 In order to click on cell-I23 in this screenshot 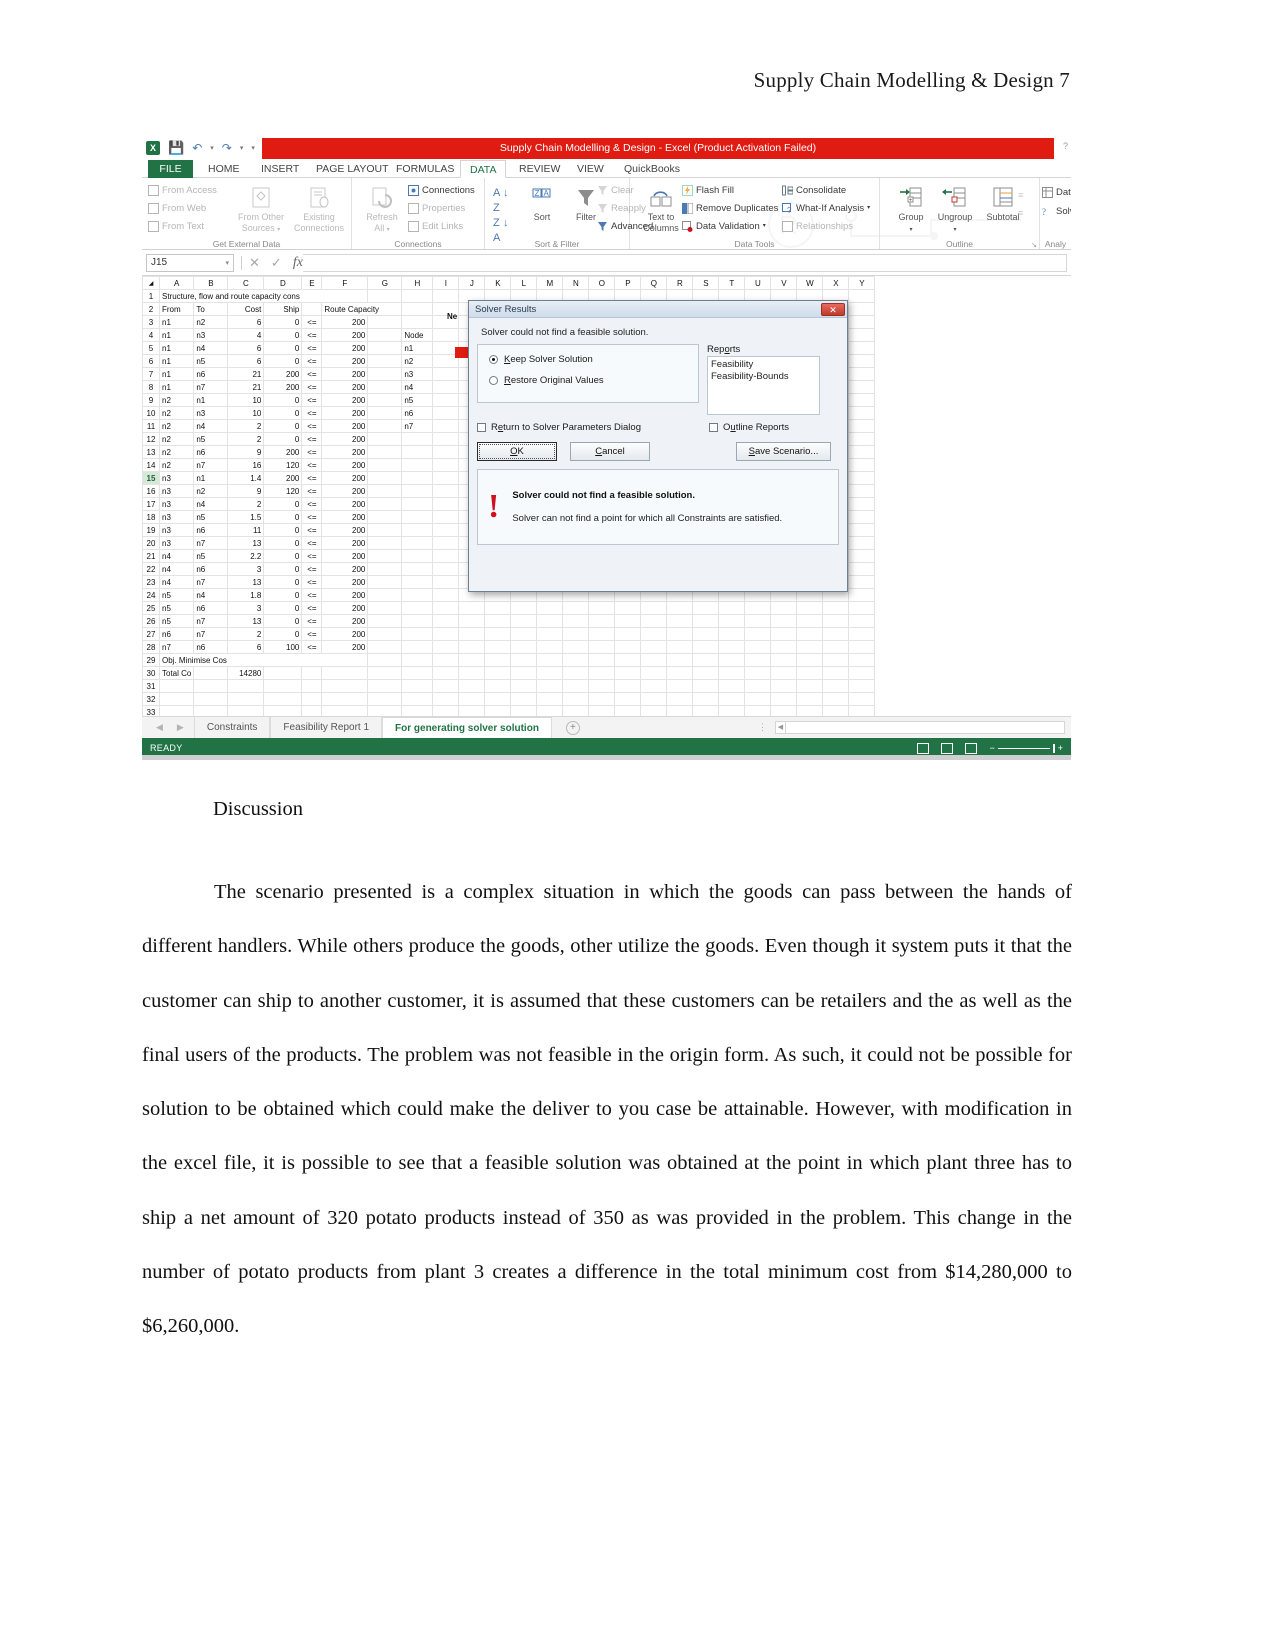, I will do `click(446, 582)`.